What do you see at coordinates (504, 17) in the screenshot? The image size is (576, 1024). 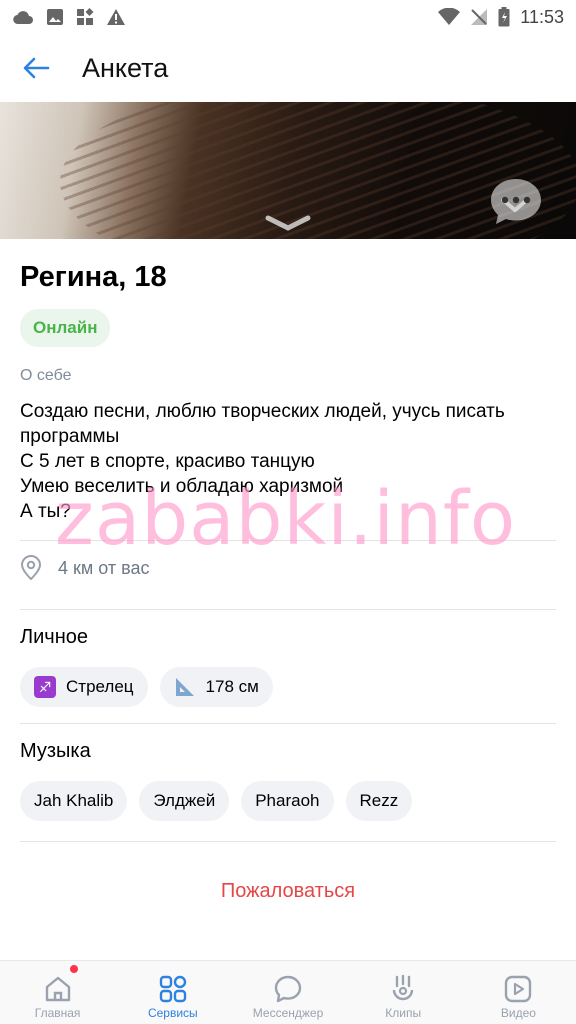 I see `battery-icon` at bounding box center [504, 17].